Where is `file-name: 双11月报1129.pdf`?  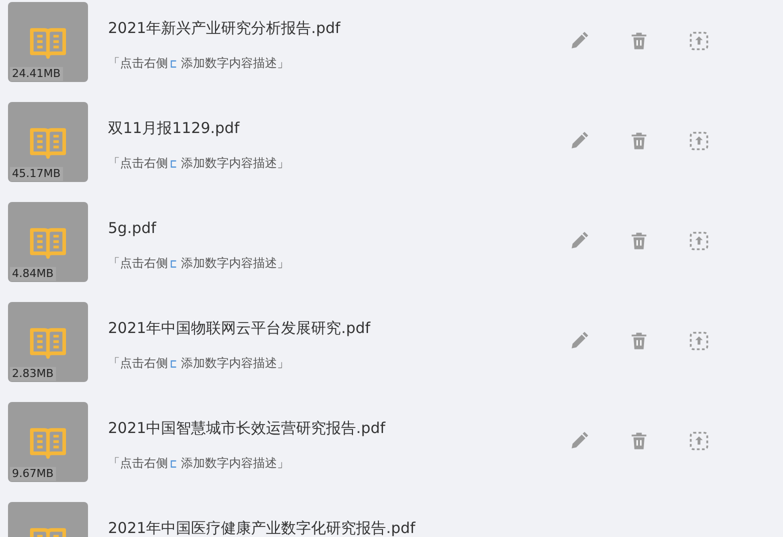 file-name: 双11月报1129.pdf is located at coordinates (328, 128).